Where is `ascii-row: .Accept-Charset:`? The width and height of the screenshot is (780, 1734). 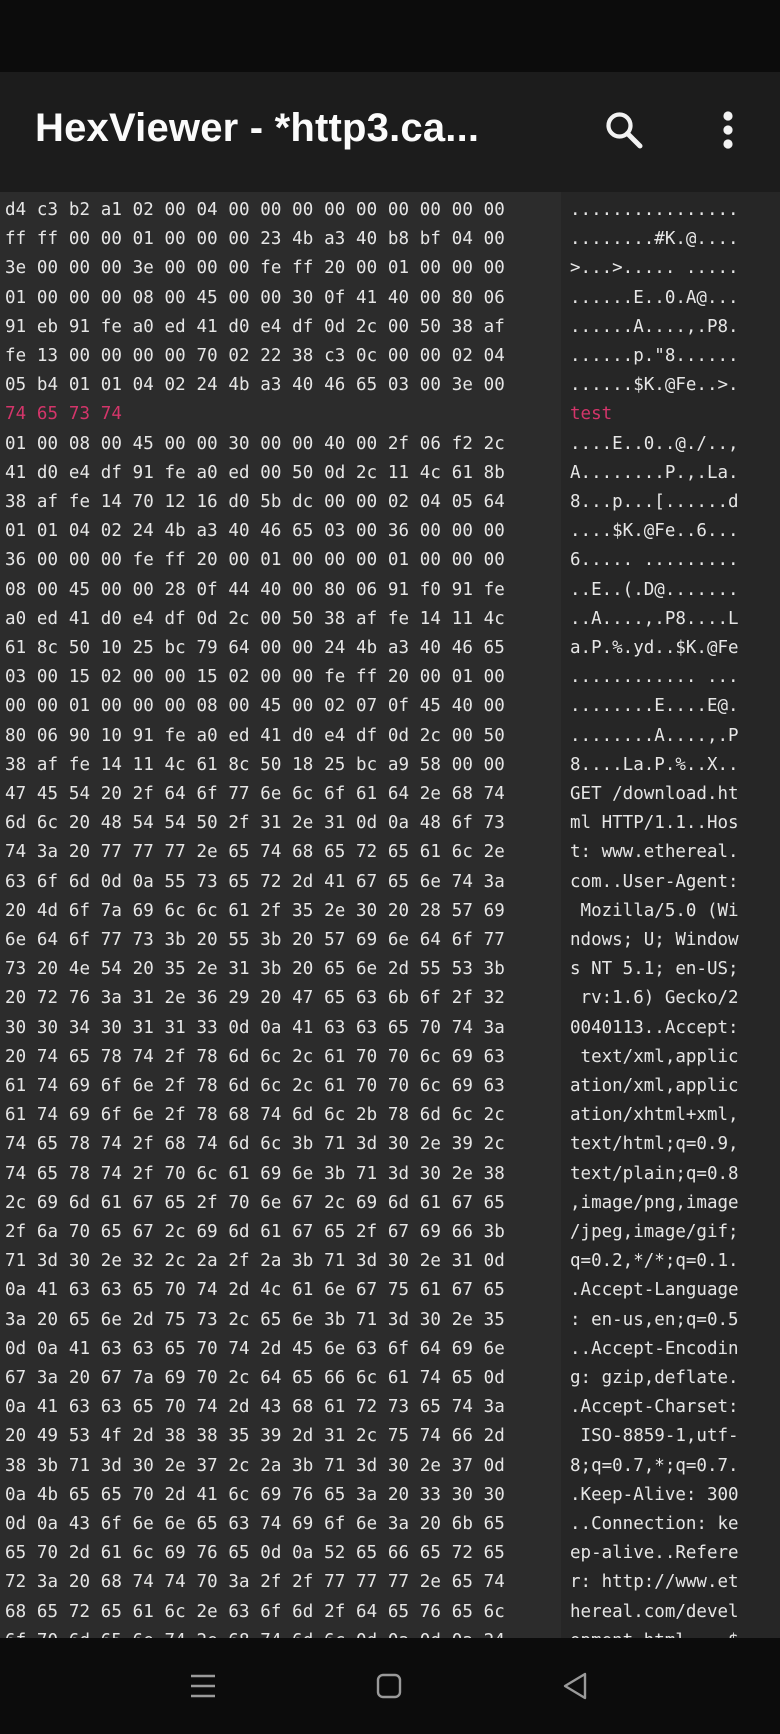 ascii-row: .Accept-Charset: is located at coordinates (654, 1407).